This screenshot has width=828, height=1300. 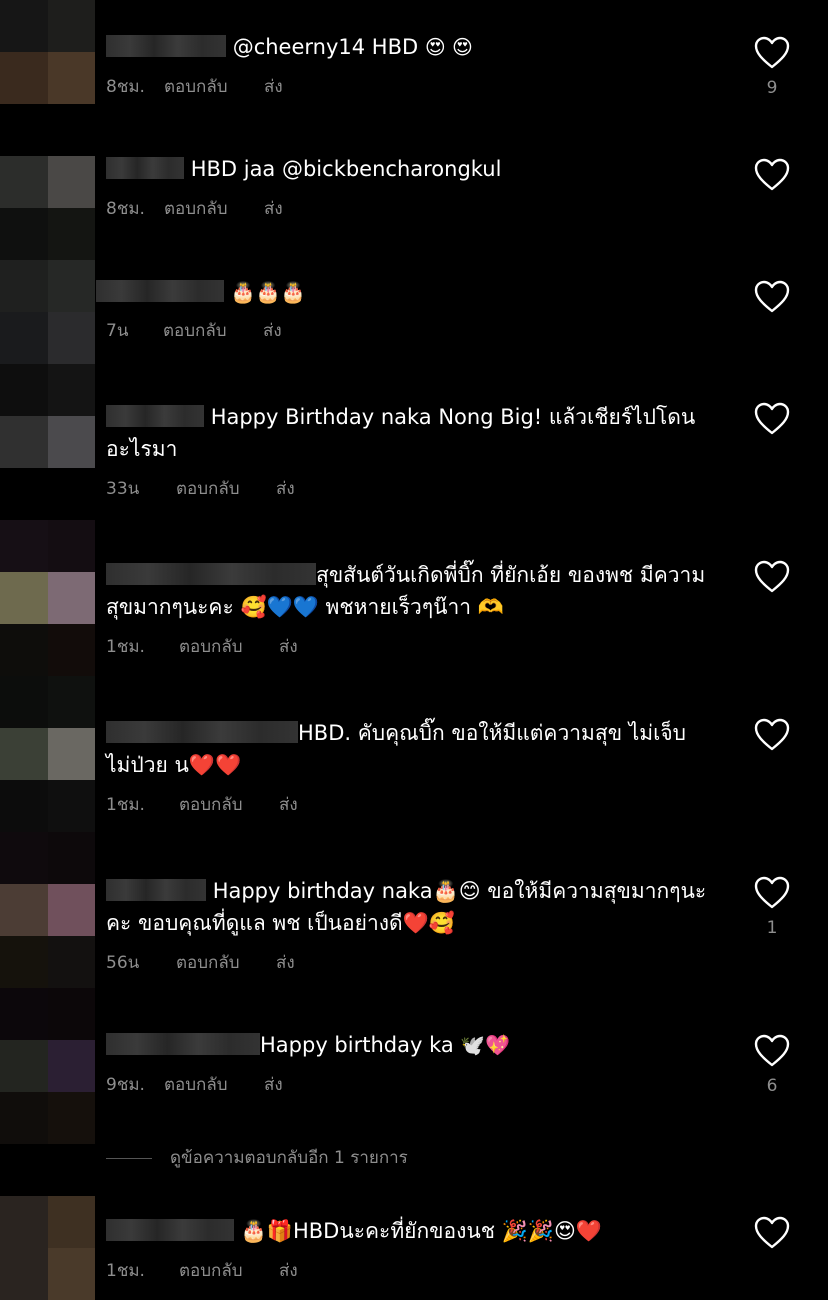 I want to click on view-more-replies: ดูข้อความตอบกลับอีก 1 รายการ, so click(x=257, y=1157).